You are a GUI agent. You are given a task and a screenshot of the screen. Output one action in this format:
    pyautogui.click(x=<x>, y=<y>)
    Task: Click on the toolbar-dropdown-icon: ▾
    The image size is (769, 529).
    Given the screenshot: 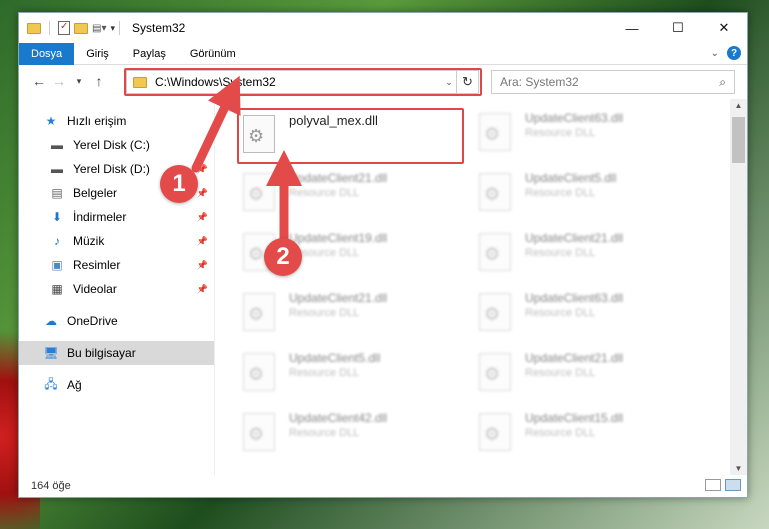 What is the action you would take?
    pyautogui.click(x=112, y=28)
    